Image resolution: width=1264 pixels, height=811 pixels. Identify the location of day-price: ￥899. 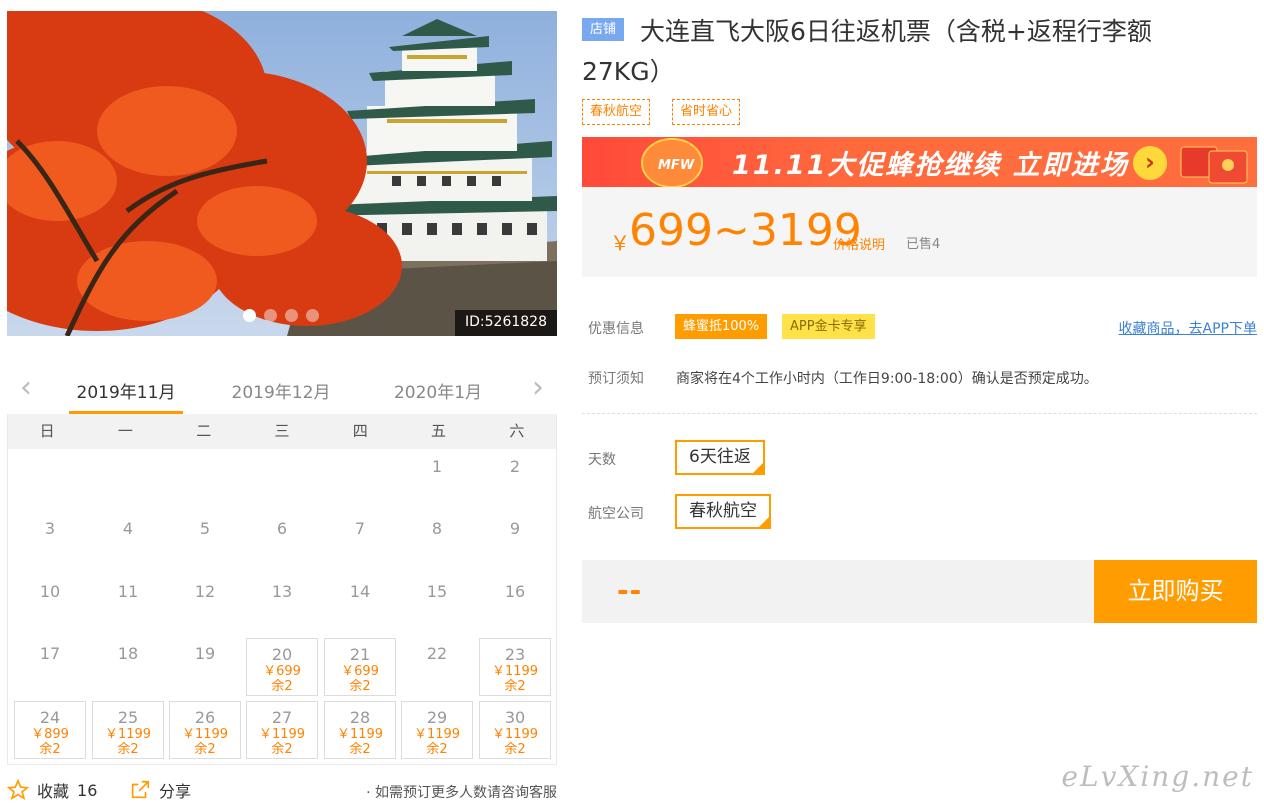
(50, 734).